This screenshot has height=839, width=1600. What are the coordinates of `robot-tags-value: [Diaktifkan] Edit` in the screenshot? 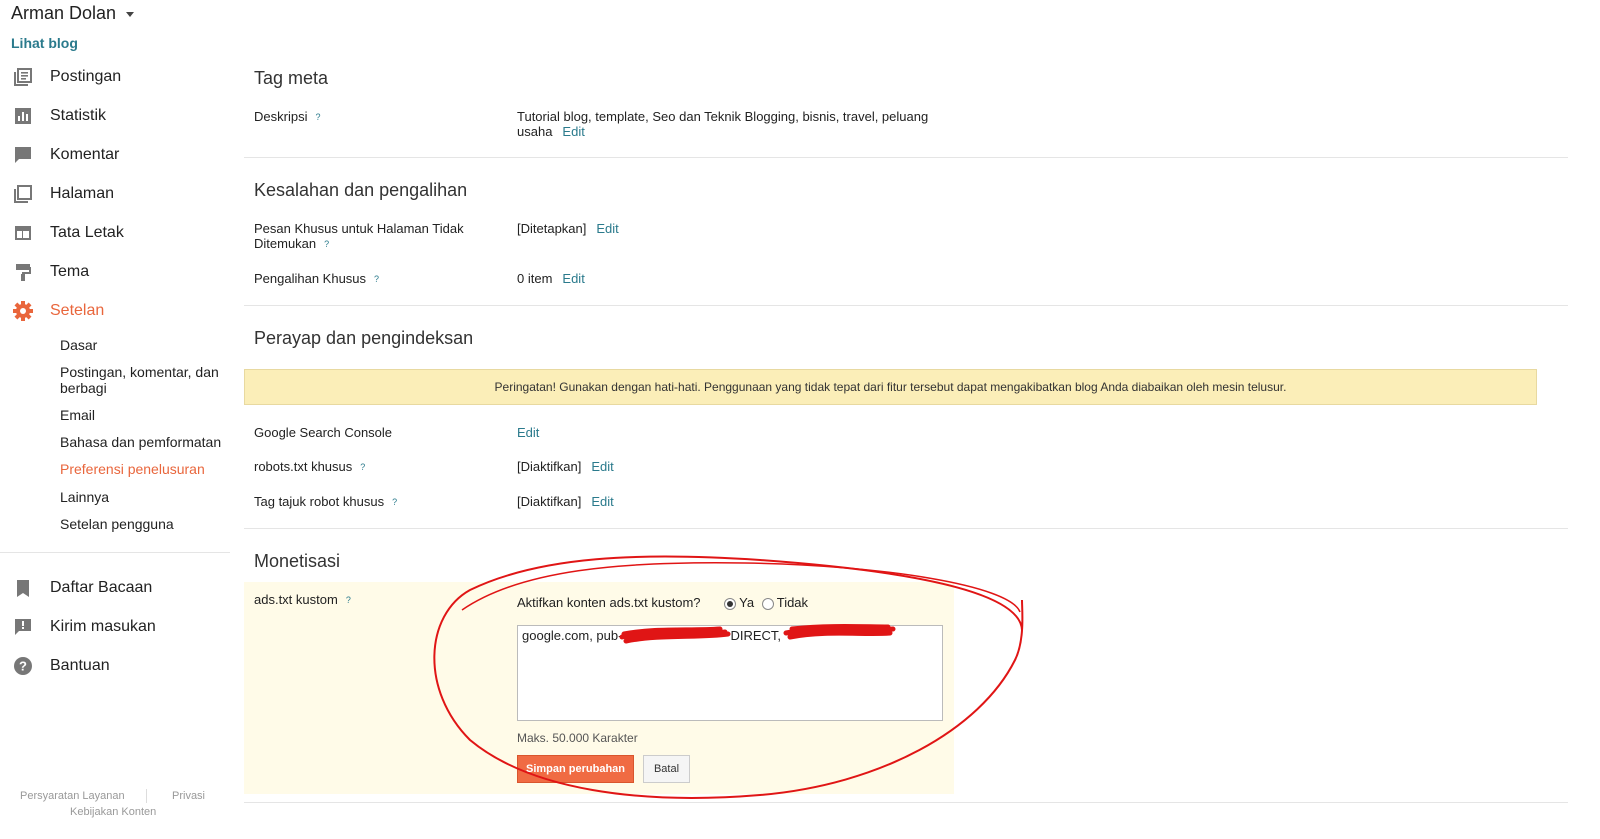 It's located at (565, 501).